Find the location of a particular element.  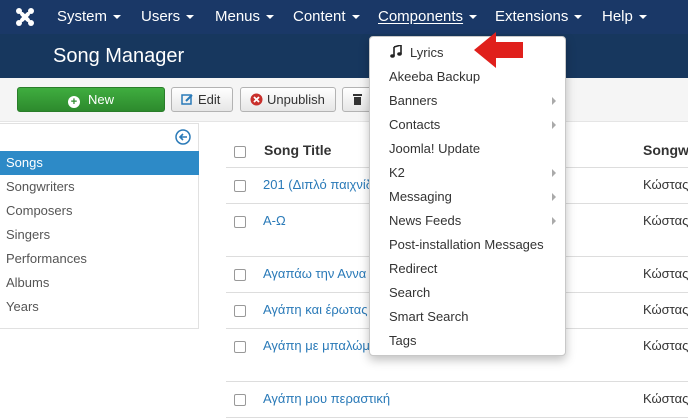

sidebar-item-songs: Songs is located at coordinates (99, 163).